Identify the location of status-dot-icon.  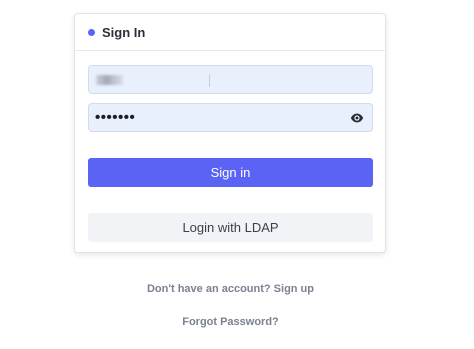
(91, 32).